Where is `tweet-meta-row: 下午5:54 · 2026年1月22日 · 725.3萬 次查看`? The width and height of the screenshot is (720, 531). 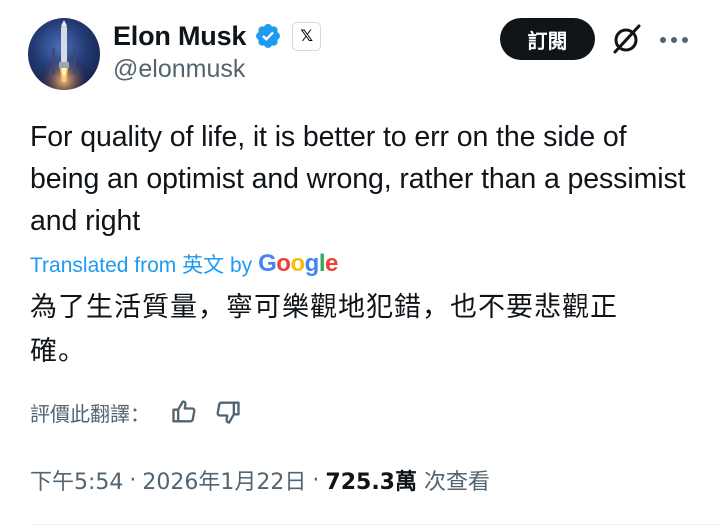
tweet-meta-row: 下午5:54 · 2026年1月22日 · 725.3萬 次查看 is located at coordinates (260, 480).